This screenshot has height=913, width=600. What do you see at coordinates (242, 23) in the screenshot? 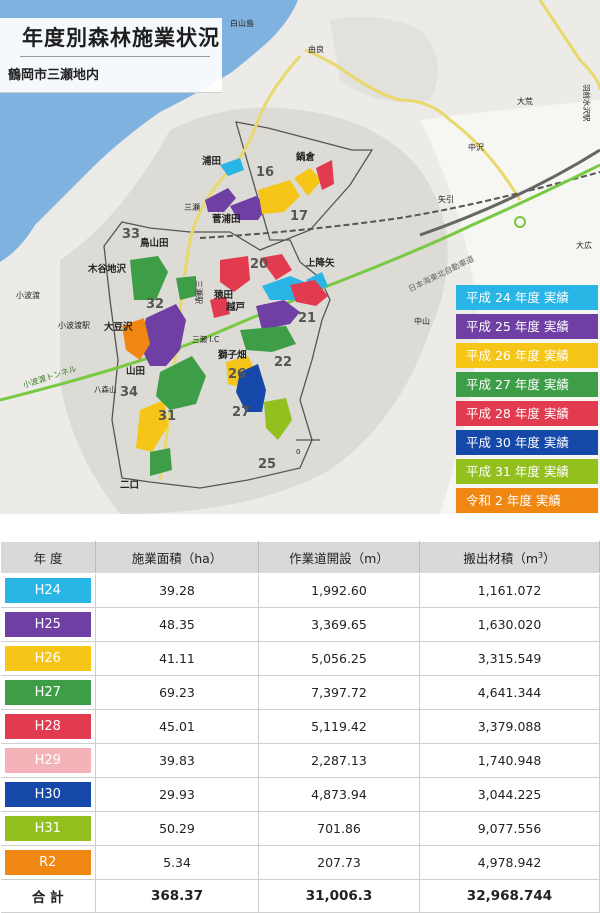
I see `label-hakusanjima: 白山島` at bounding box center [242, 23].